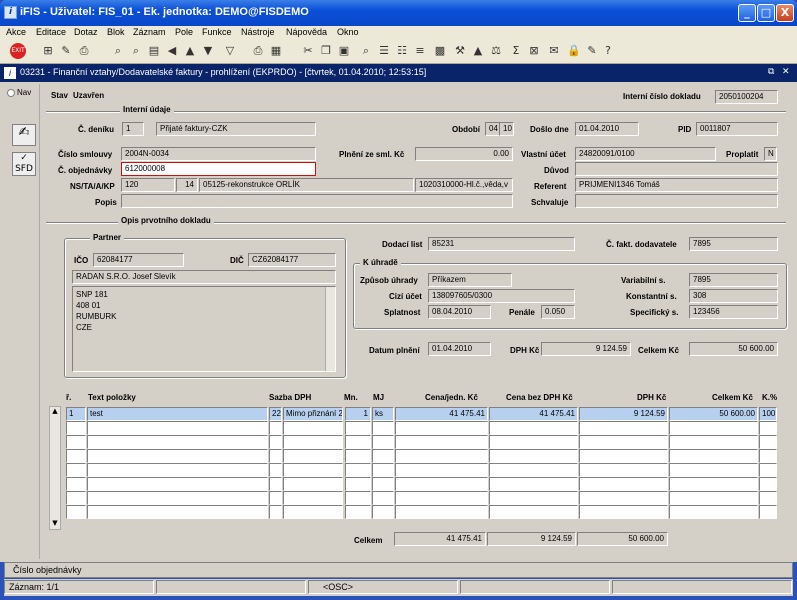  I want to click on grid-cell-celkem: 50 600.00, so click(713, 414).